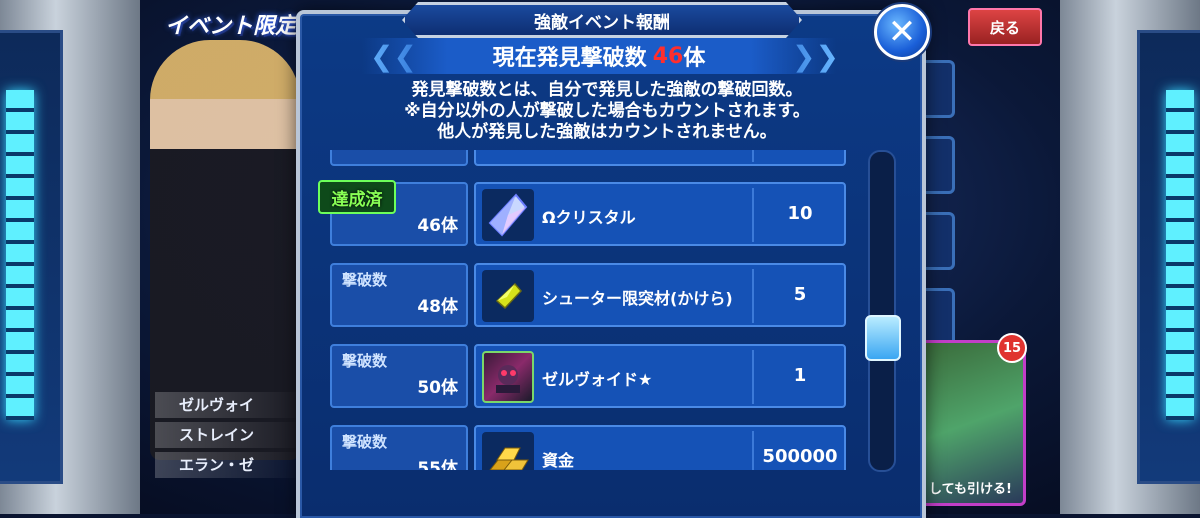 The height and width of the screenshot is (518, 1200). What do you see at coordinates (1005, 27) in the screenshot?
I see `back-button: 戻る` at bounding box center [1005, 27].